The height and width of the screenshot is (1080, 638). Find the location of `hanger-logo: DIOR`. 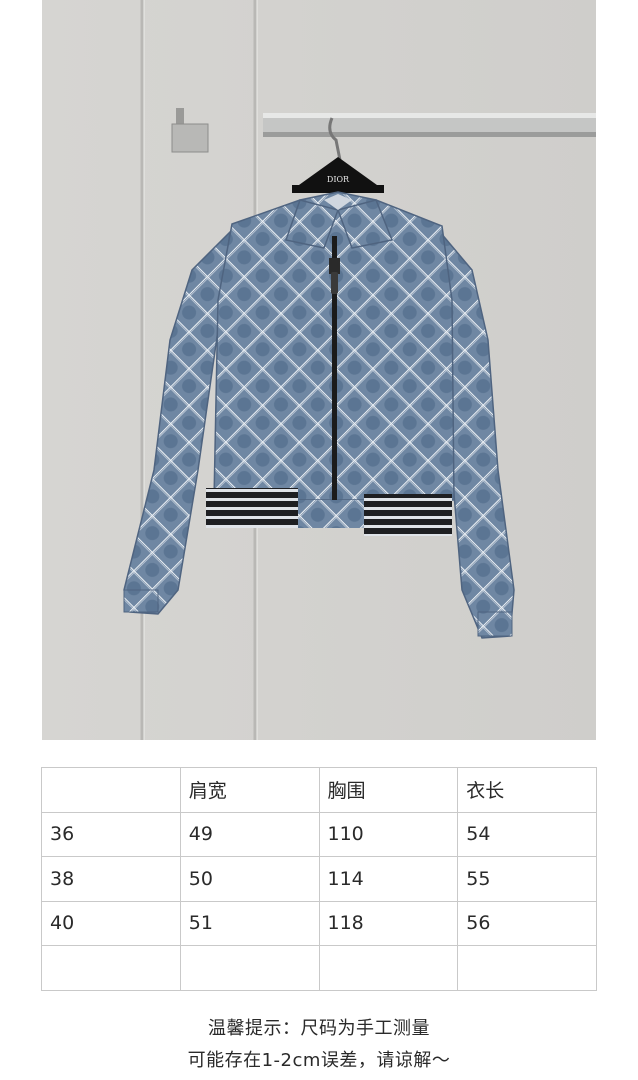

hanger-logo: DIOR is located at coordinates (338, 179).